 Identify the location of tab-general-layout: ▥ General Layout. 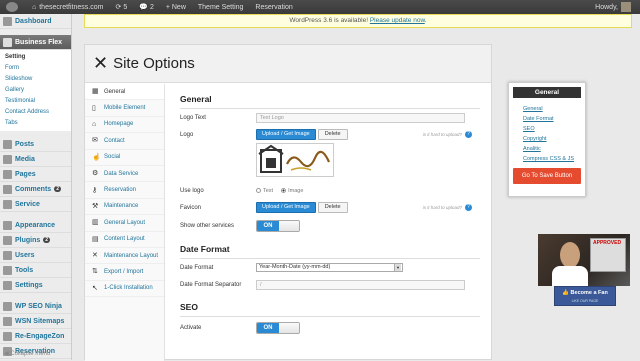
(124, 223).